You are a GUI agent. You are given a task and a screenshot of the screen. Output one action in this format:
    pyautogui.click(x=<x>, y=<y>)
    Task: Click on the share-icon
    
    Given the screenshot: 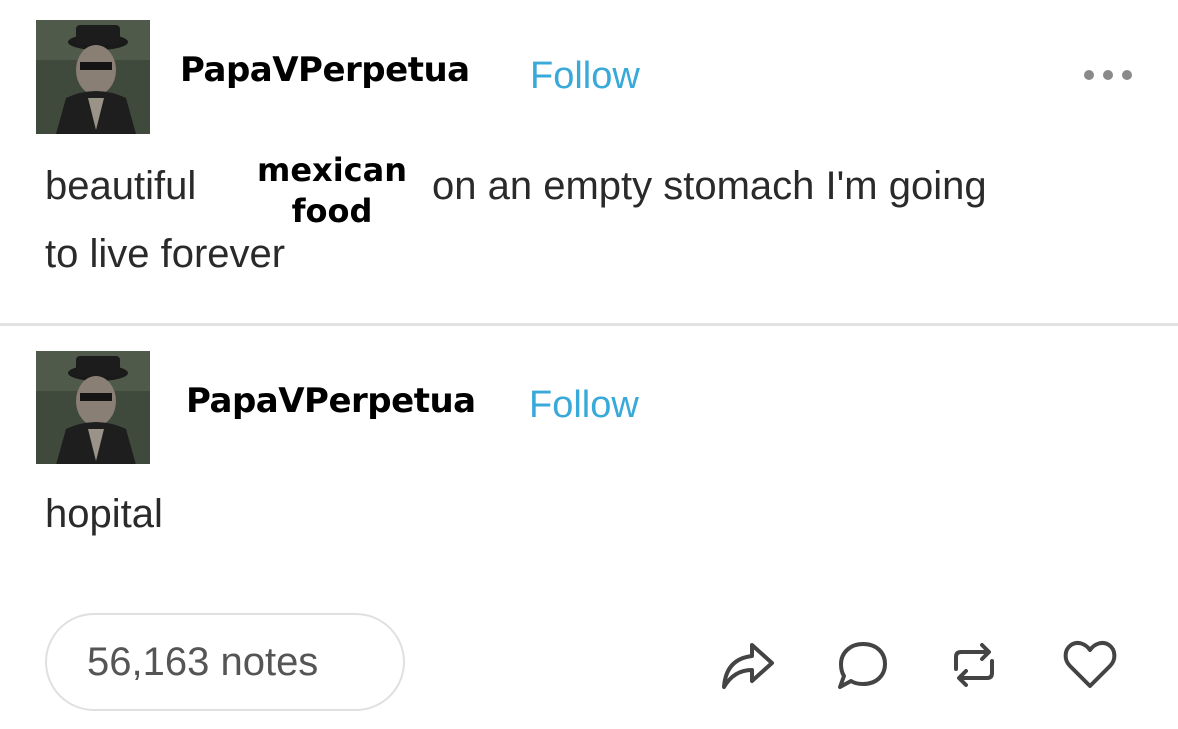 What is the action you would take?
    pyautogui.click(x=748, y=665)
    